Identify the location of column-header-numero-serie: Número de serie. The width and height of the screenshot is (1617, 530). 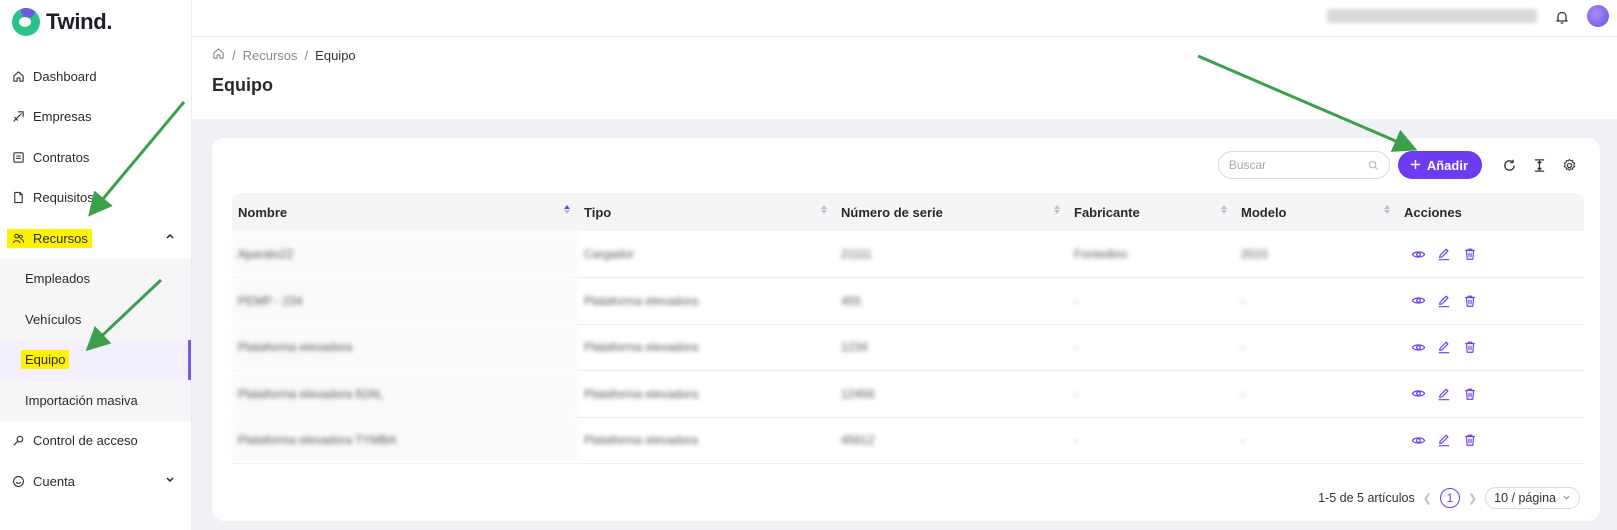
(951, 212).